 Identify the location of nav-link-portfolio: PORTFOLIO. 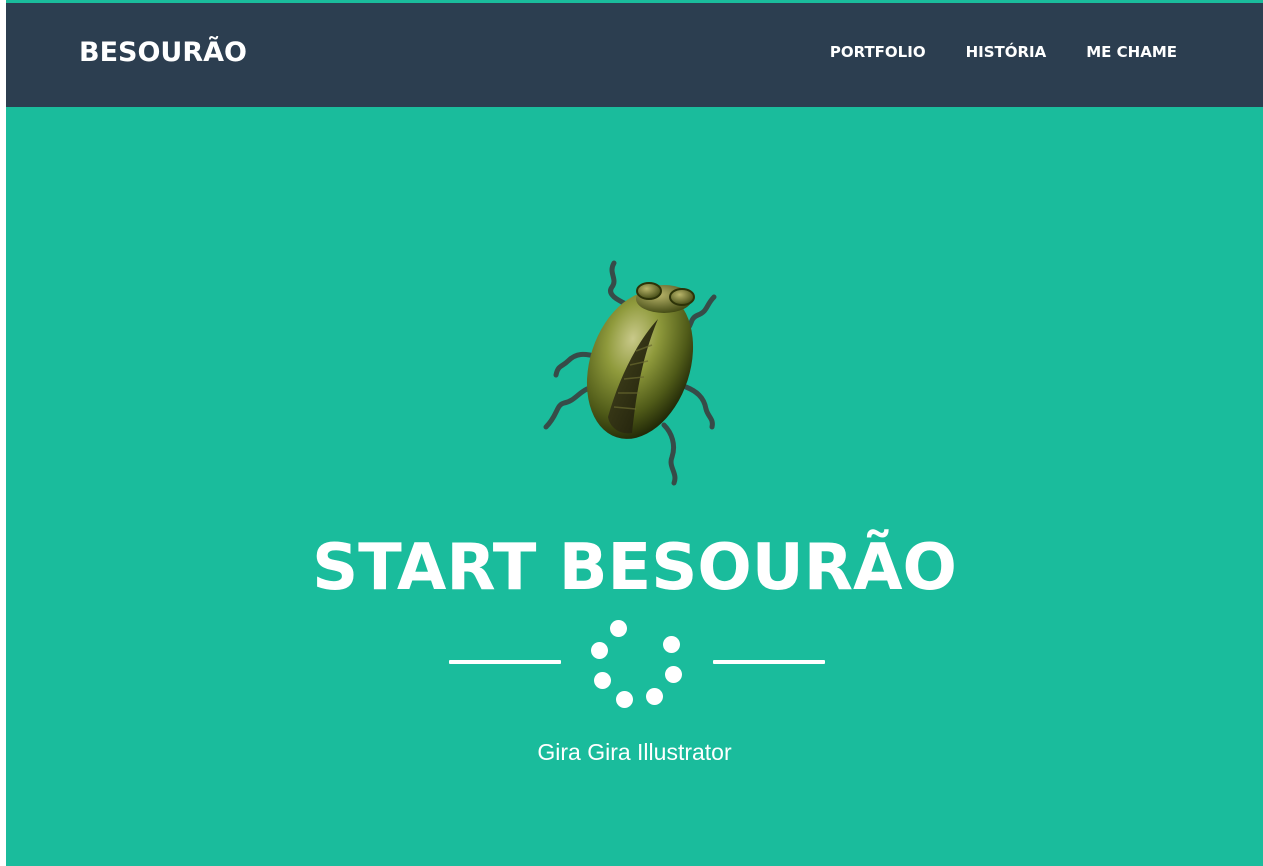
(878, 52).